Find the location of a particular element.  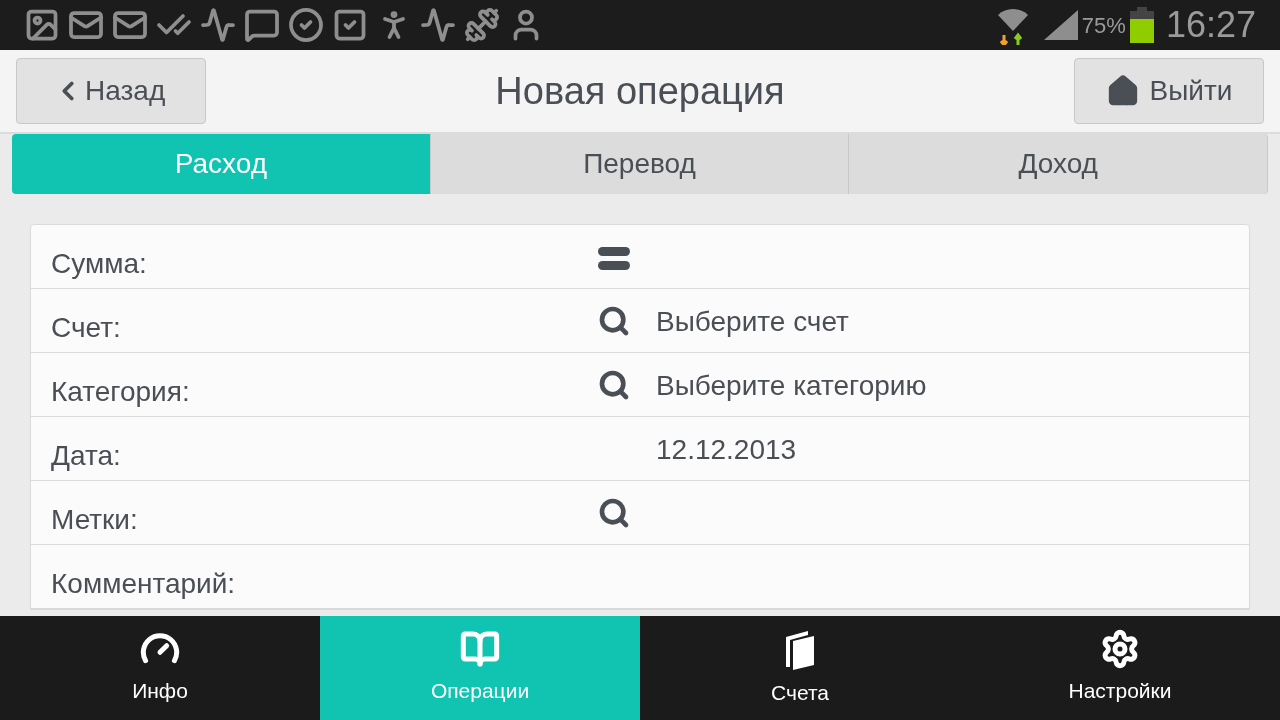

clock: 16:27 is located at coordinates (1210, 25).